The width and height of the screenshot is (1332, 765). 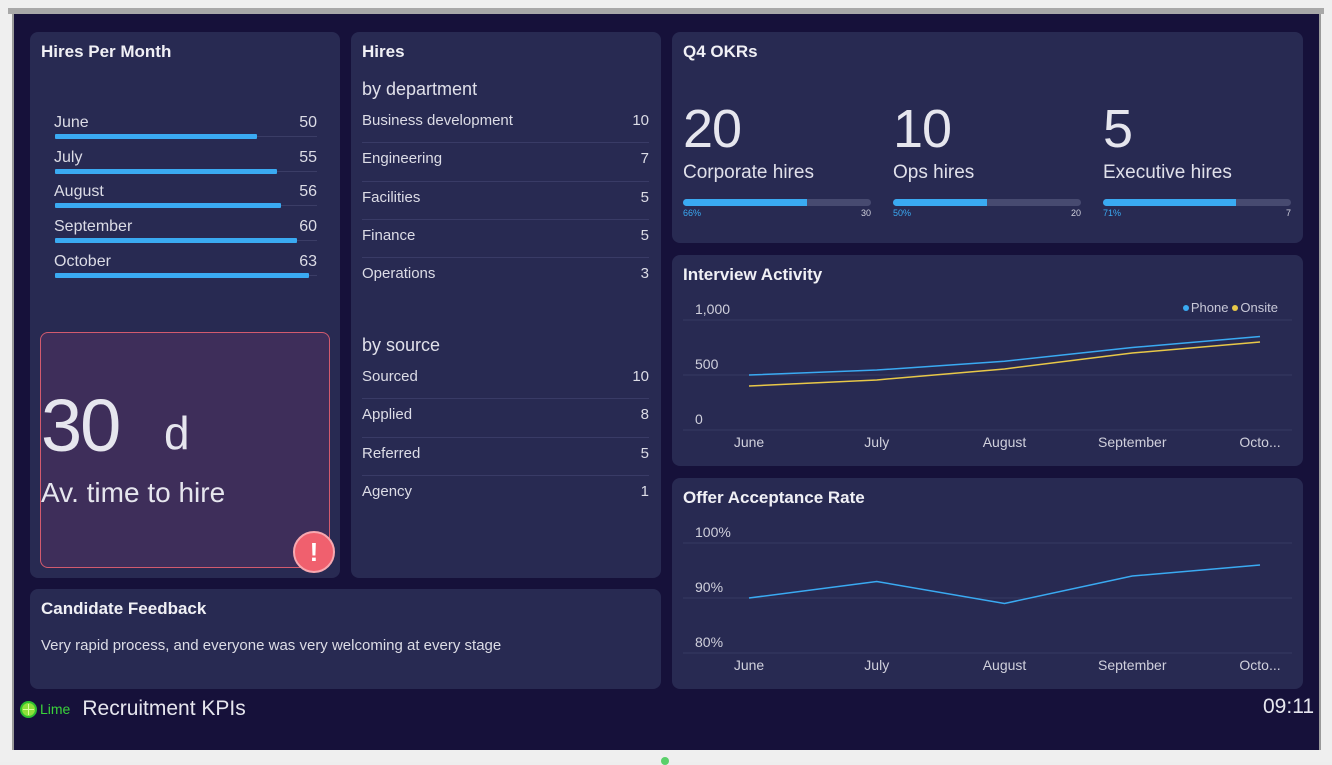 What do you see at coordinates (707, 364) in the screenshot?
I see `y-tick-label: 500` at bounding box center [707, 364].